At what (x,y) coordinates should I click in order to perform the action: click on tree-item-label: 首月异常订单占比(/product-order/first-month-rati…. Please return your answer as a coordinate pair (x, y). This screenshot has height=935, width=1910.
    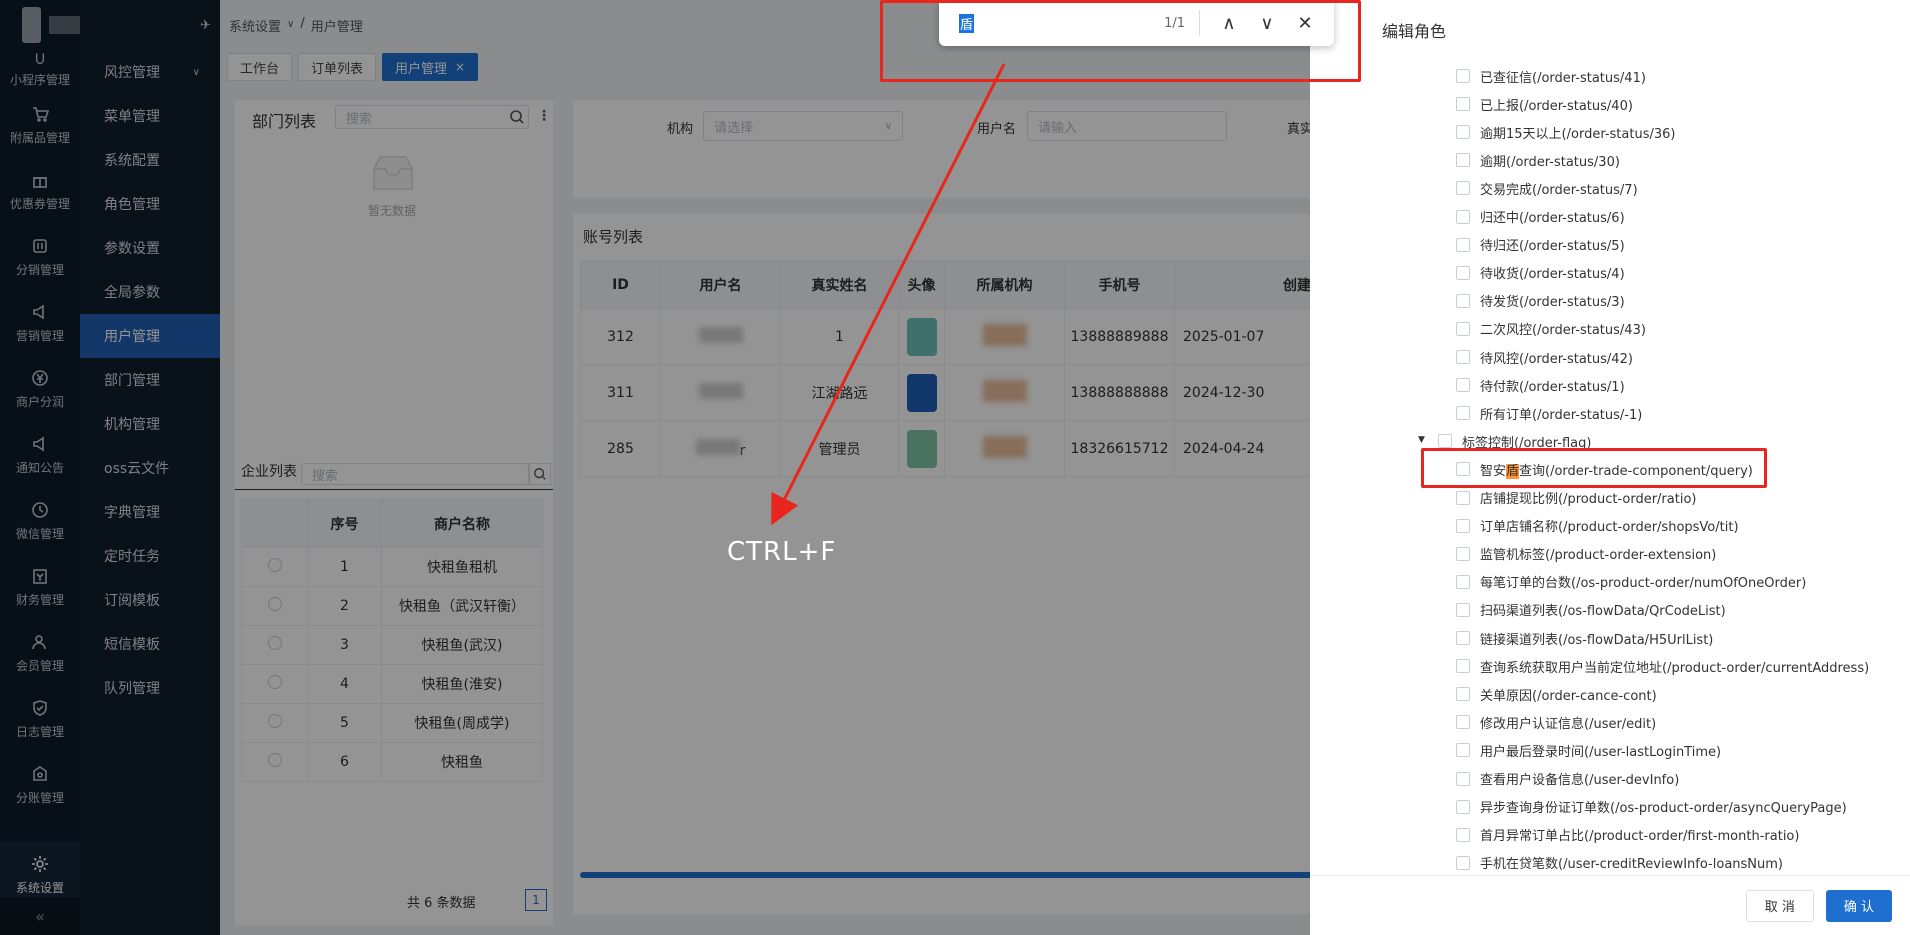
    Looking at the image, I should click on (1640, 837).